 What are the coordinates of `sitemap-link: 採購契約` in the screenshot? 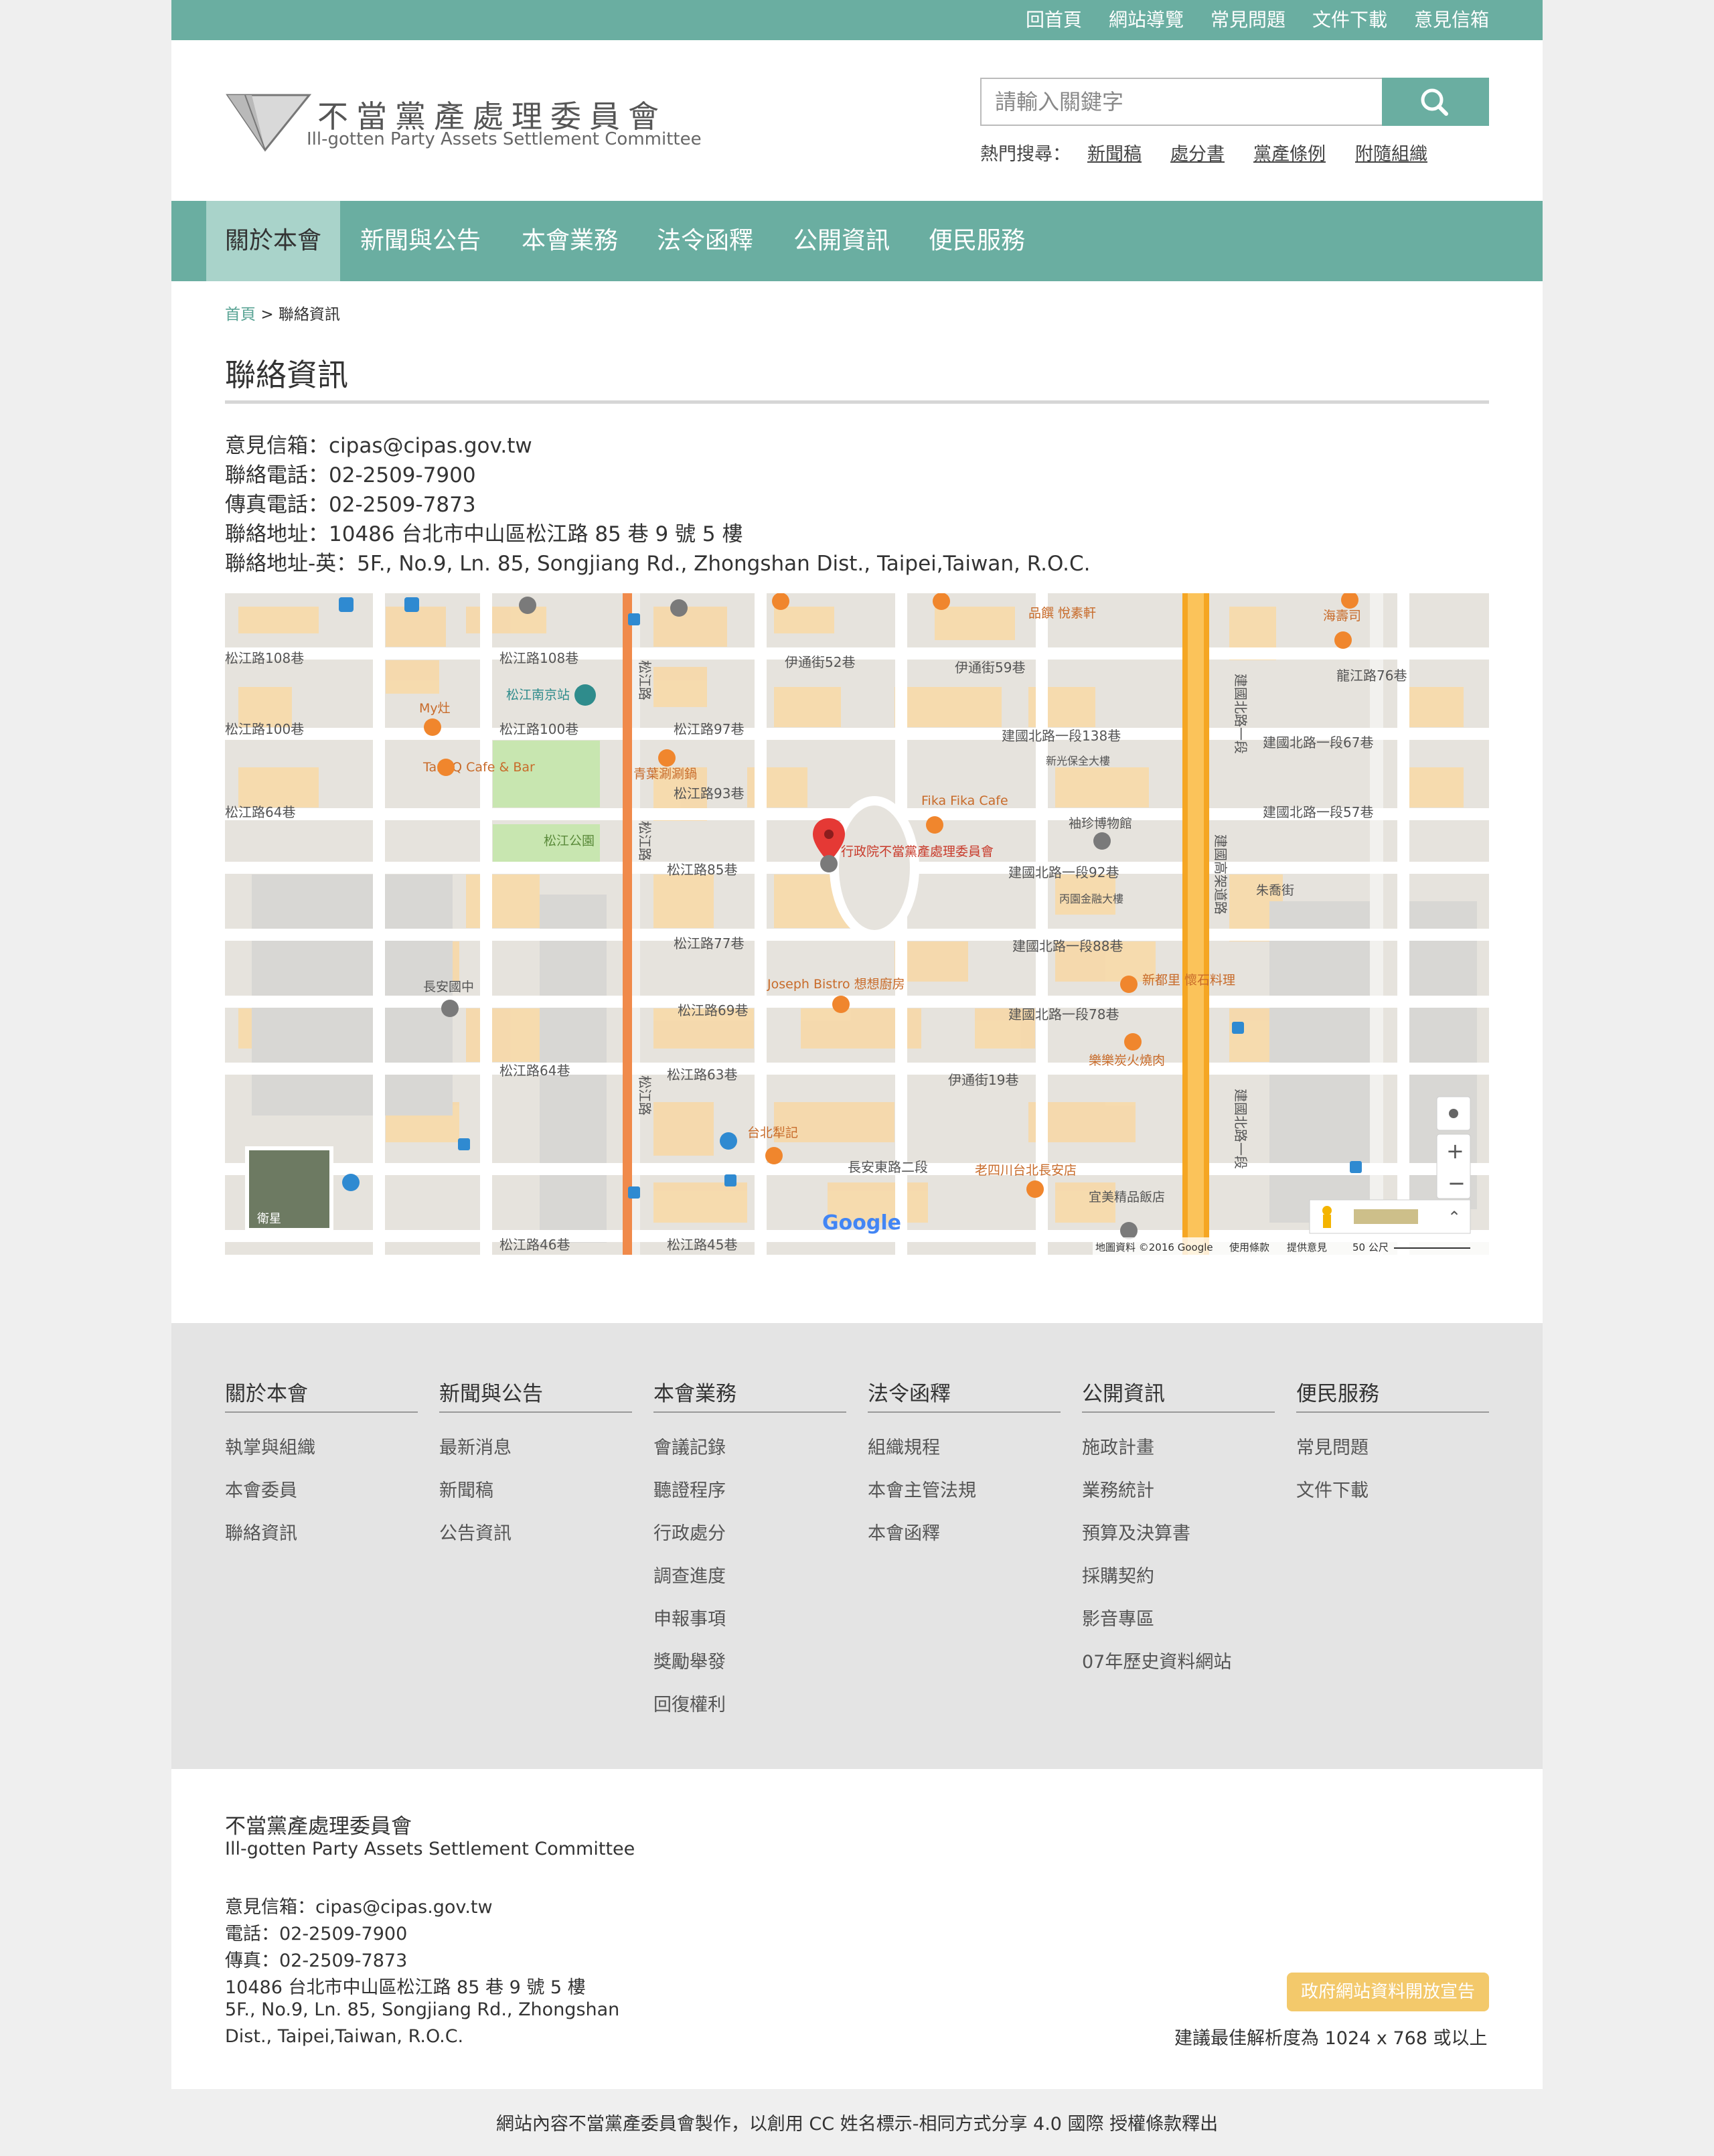 It's located at (1118, 1574).